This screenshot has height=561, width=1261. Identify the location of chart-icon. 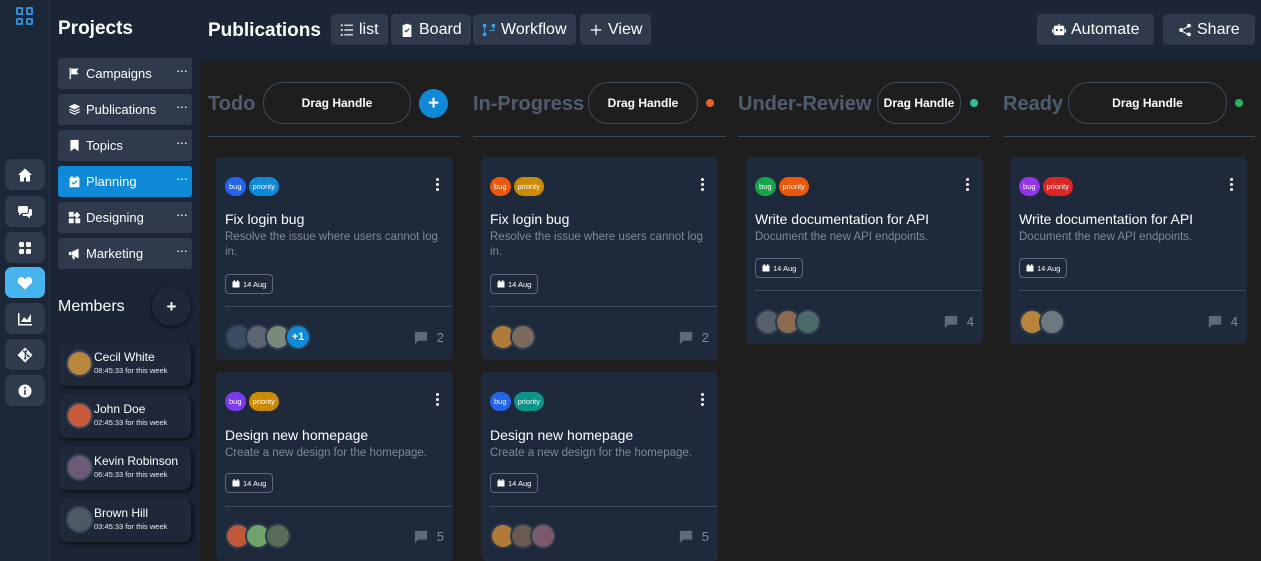
(25, 318).